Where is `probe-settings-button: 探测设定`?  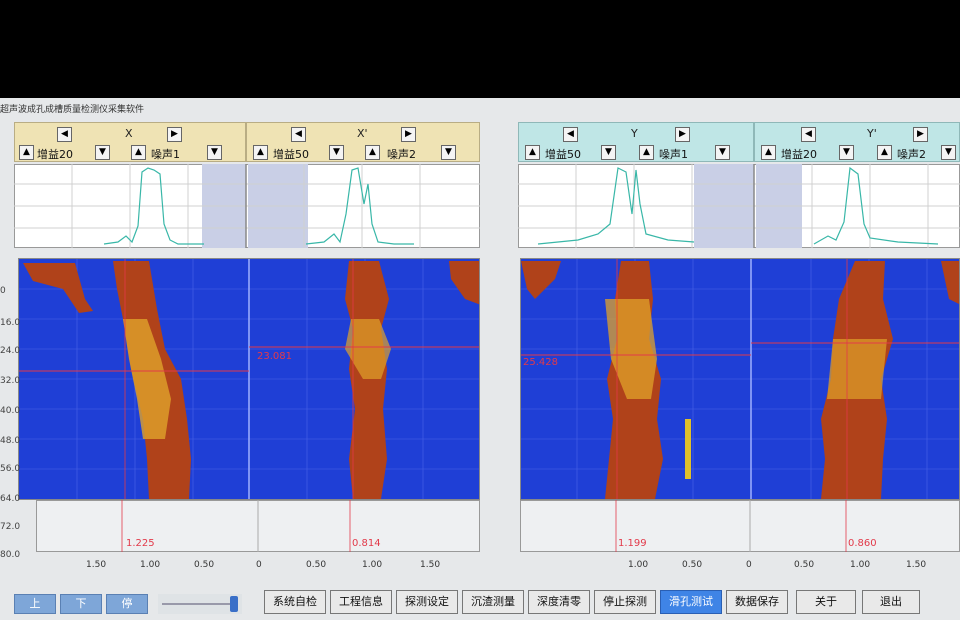 probe-settings-button: 探测设定 is located at coordinates (427, 602).